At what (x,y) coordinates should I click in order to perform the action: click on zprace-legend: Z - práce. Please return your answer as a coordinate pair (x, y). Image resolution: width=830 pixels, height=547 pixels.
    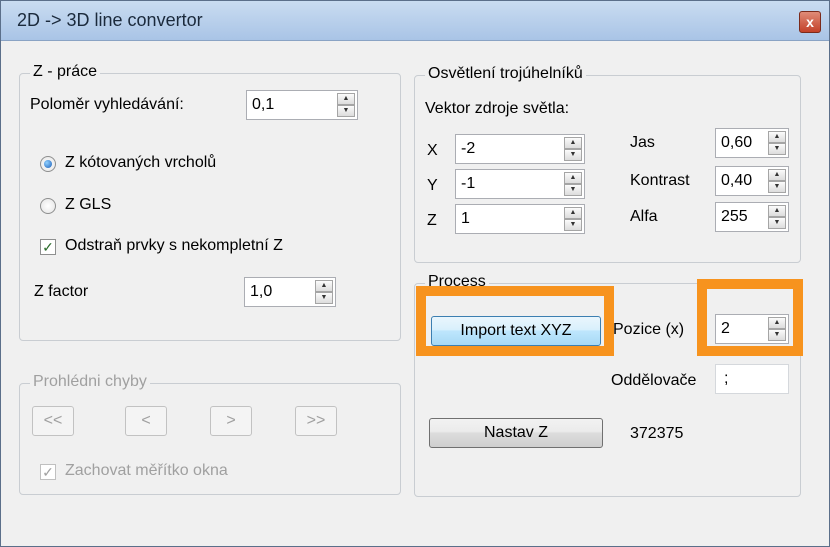
    Looking at the image, I should click on (65, 72).